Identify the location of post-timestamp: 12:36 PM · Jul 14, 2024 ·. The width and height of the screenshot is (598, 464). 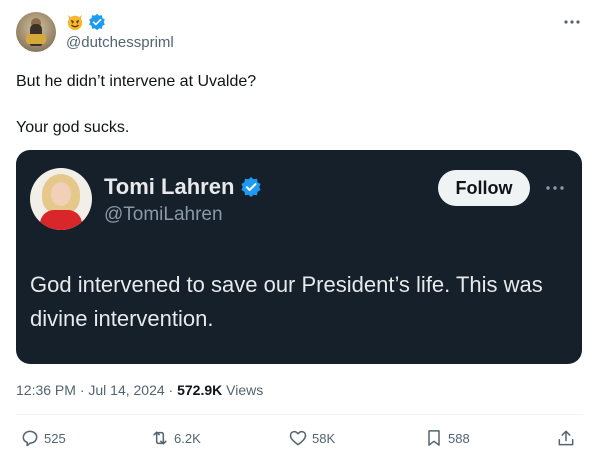
(96, 390).